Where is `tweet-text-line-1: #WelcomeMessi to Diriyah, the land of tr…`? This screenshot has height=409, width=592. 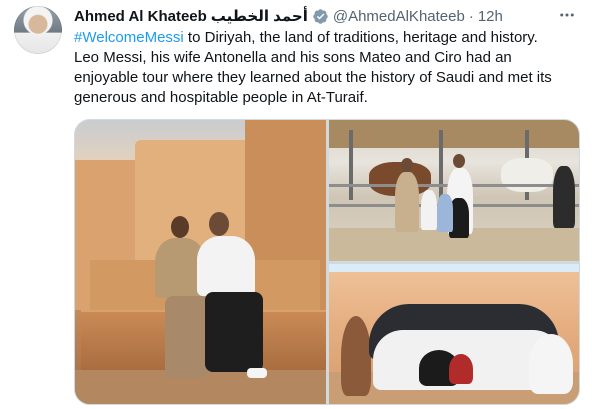 tweet-text-line-1: #WelcomeMessi to Diriyah, the land of tr… is located at coordinates (329, 38).